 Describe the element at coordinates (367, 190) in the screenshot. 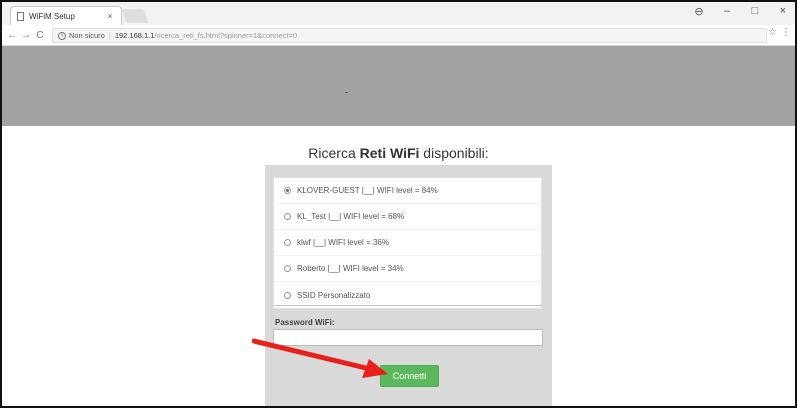

I see `network-label: KLOVER-GUEST |__| WIFI level = 84%` at that location.